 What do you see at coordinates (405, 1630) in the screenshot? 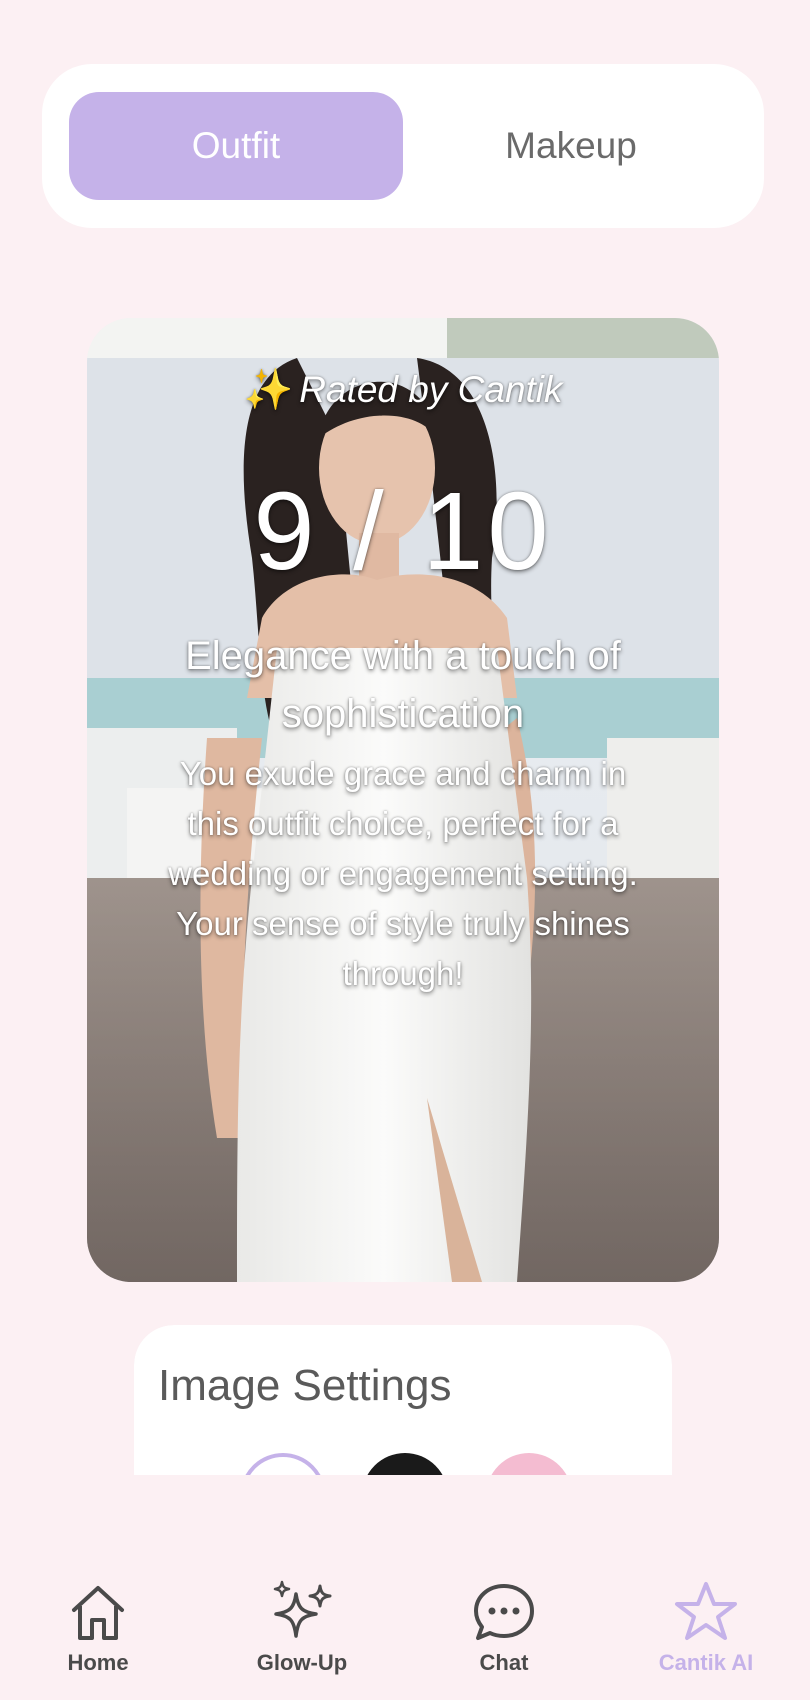
I see `bottom-navigation: Home Glow-Up Chat Cantik AI` at bounding box center [405, 1630].